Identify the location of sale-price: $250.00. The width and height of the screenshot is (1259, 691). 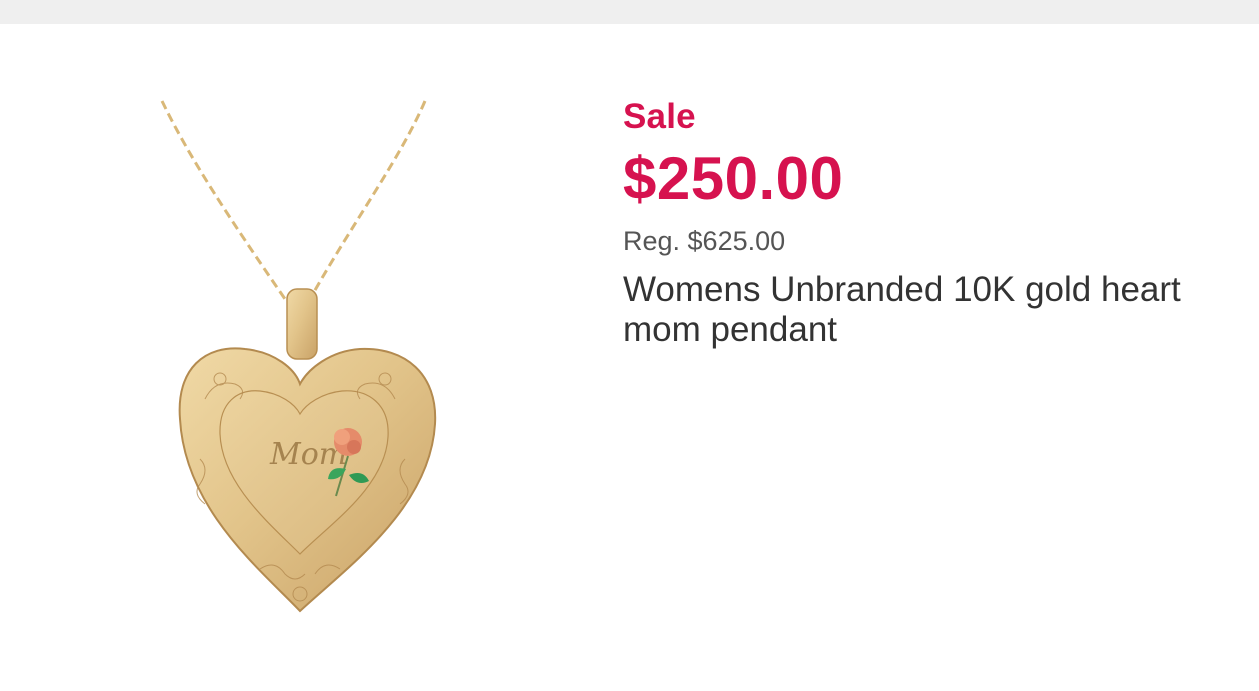
(733, 178).